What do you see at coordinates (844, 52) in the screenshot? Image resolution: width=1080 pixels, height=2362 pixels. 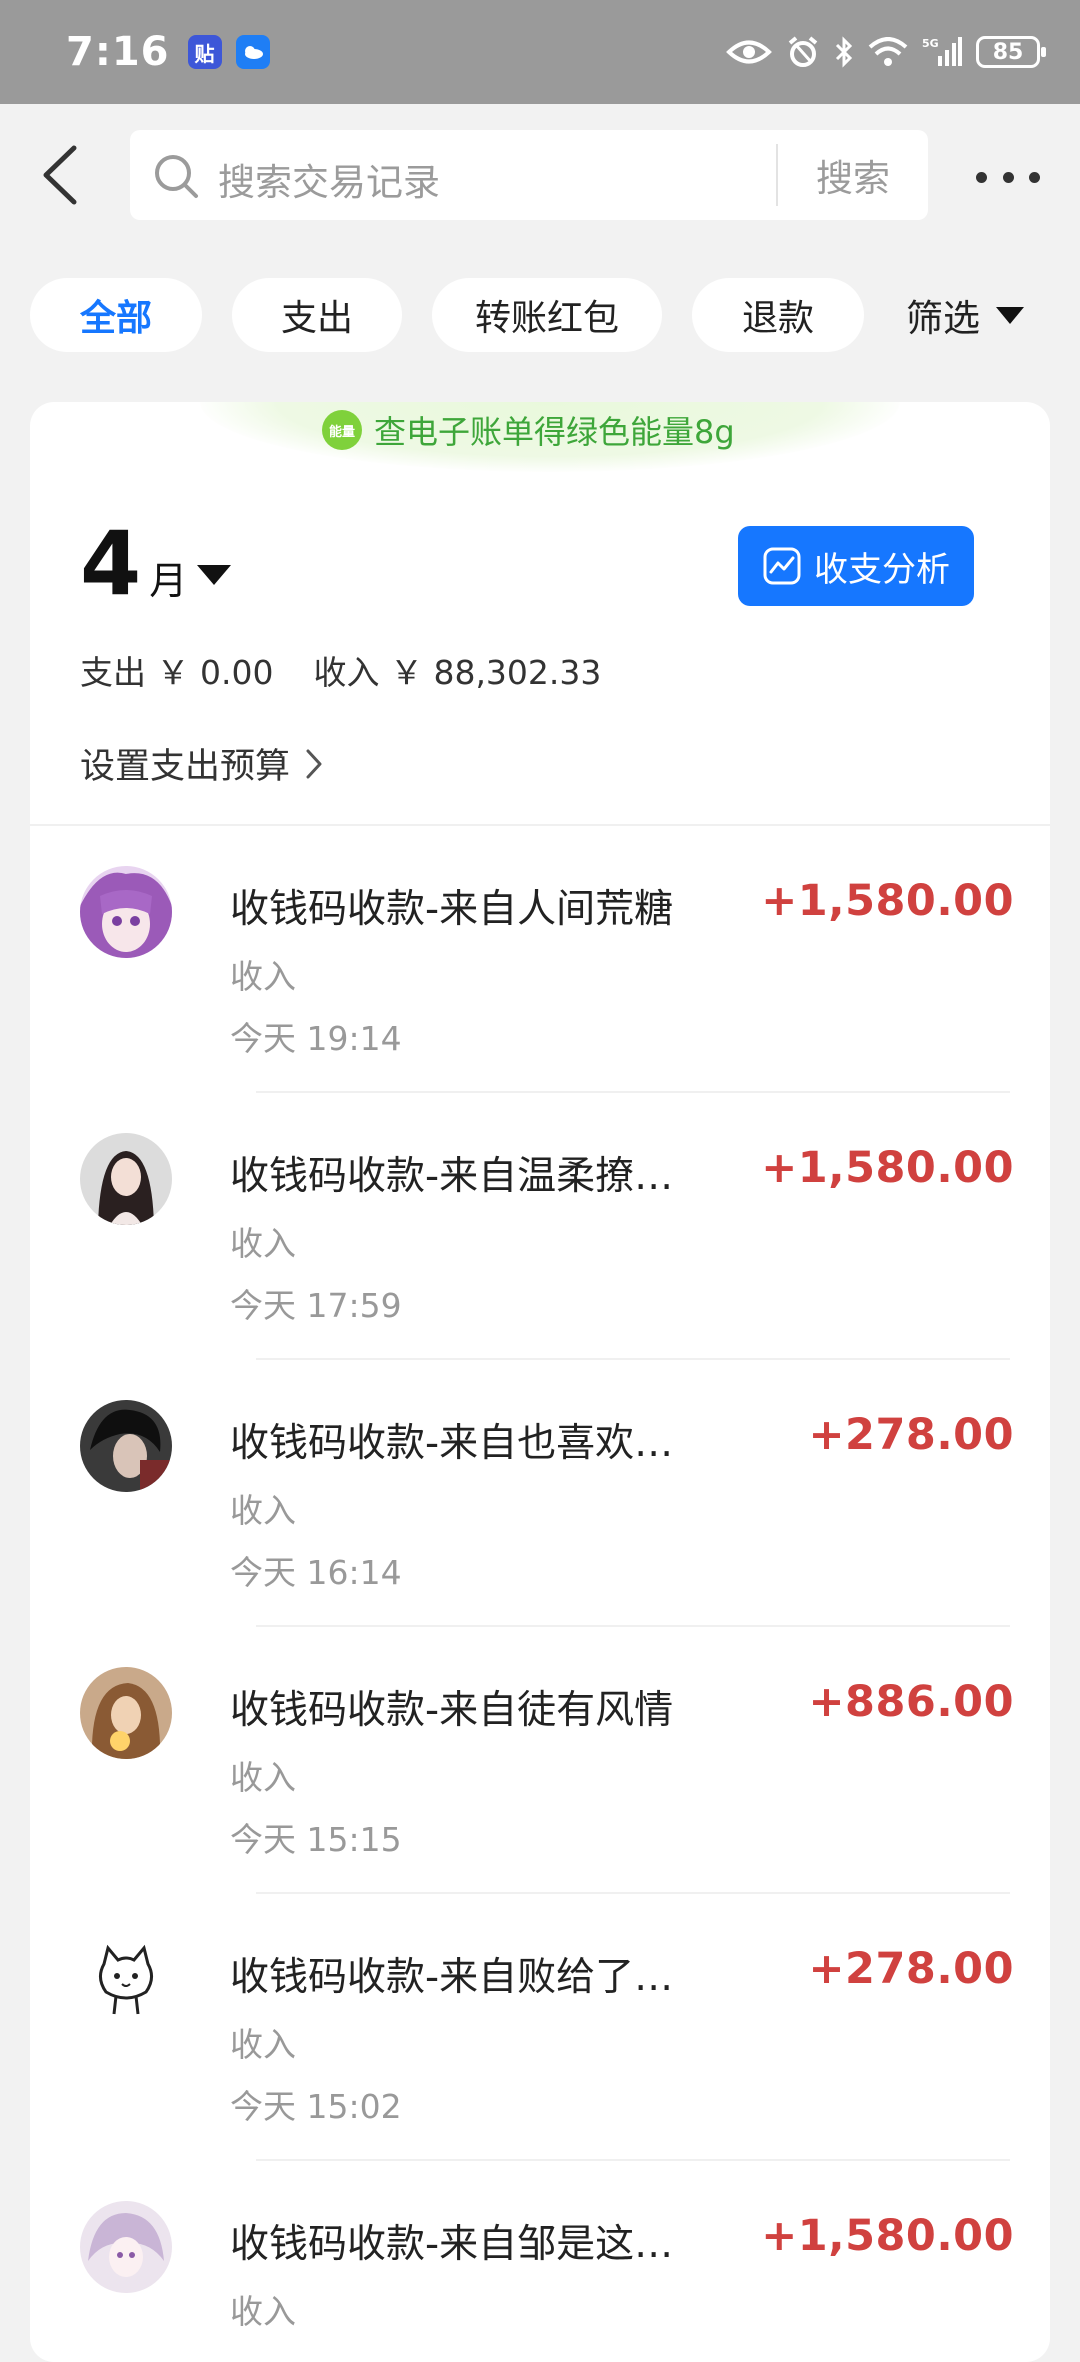 I see `bluetooth-icon` at bounding box center [844, 52].